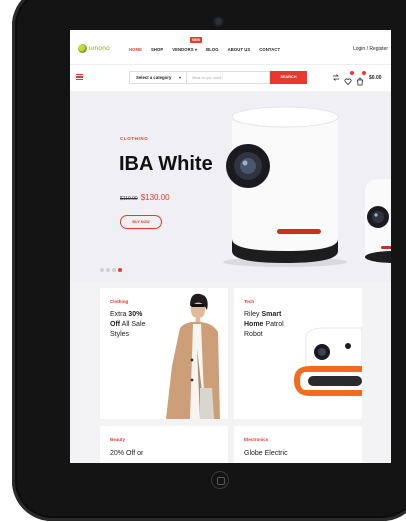 This screenshot has width=406, height=522. What do you see at coordinates (135, 49) in the screenshot?
I see `menu-item-home: HOME` at bounding box center [135, 49].